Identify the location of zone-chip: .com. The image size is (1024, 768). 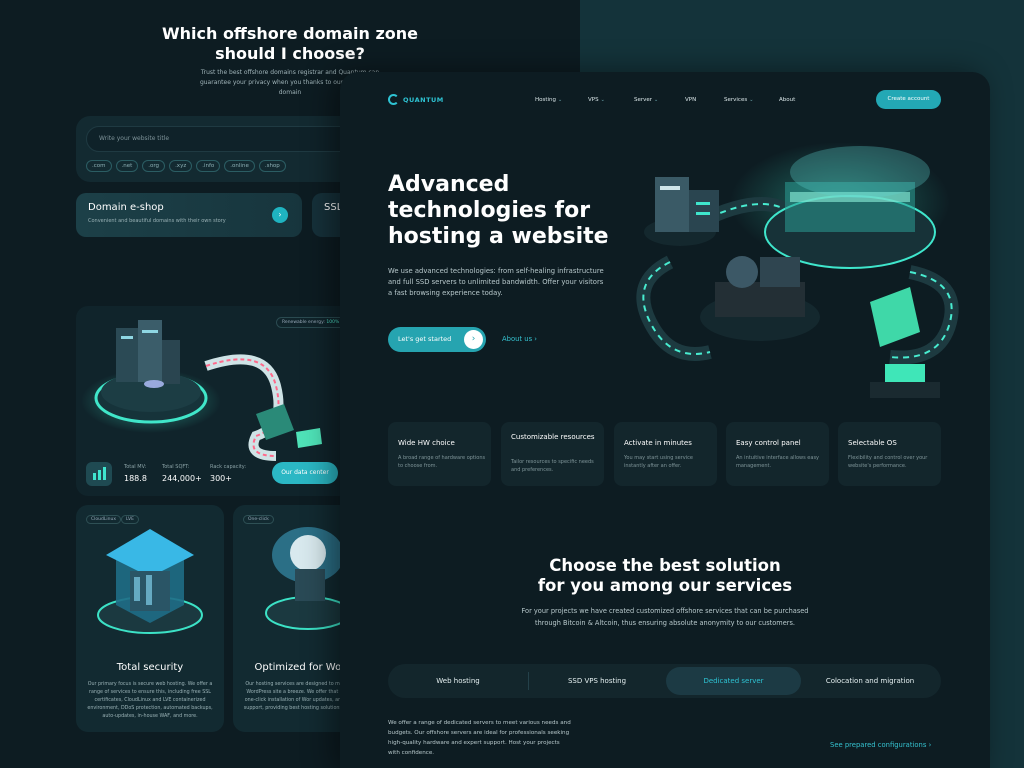
(99, 166).